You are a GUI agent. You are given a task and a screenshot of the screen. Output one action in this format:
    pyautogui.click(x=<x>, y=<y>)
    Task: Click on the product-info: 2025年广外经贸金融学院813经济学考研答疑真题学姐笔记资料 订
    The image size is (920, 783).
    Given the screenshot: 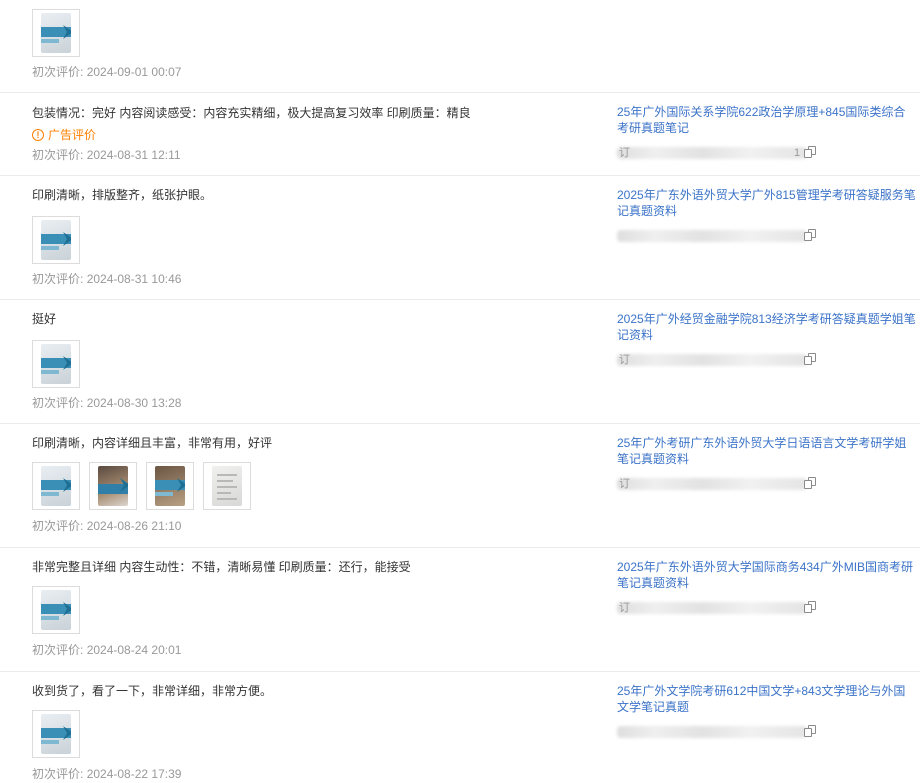 What is the action you would take?
    pyautogui.click(x=767, y=339)
    